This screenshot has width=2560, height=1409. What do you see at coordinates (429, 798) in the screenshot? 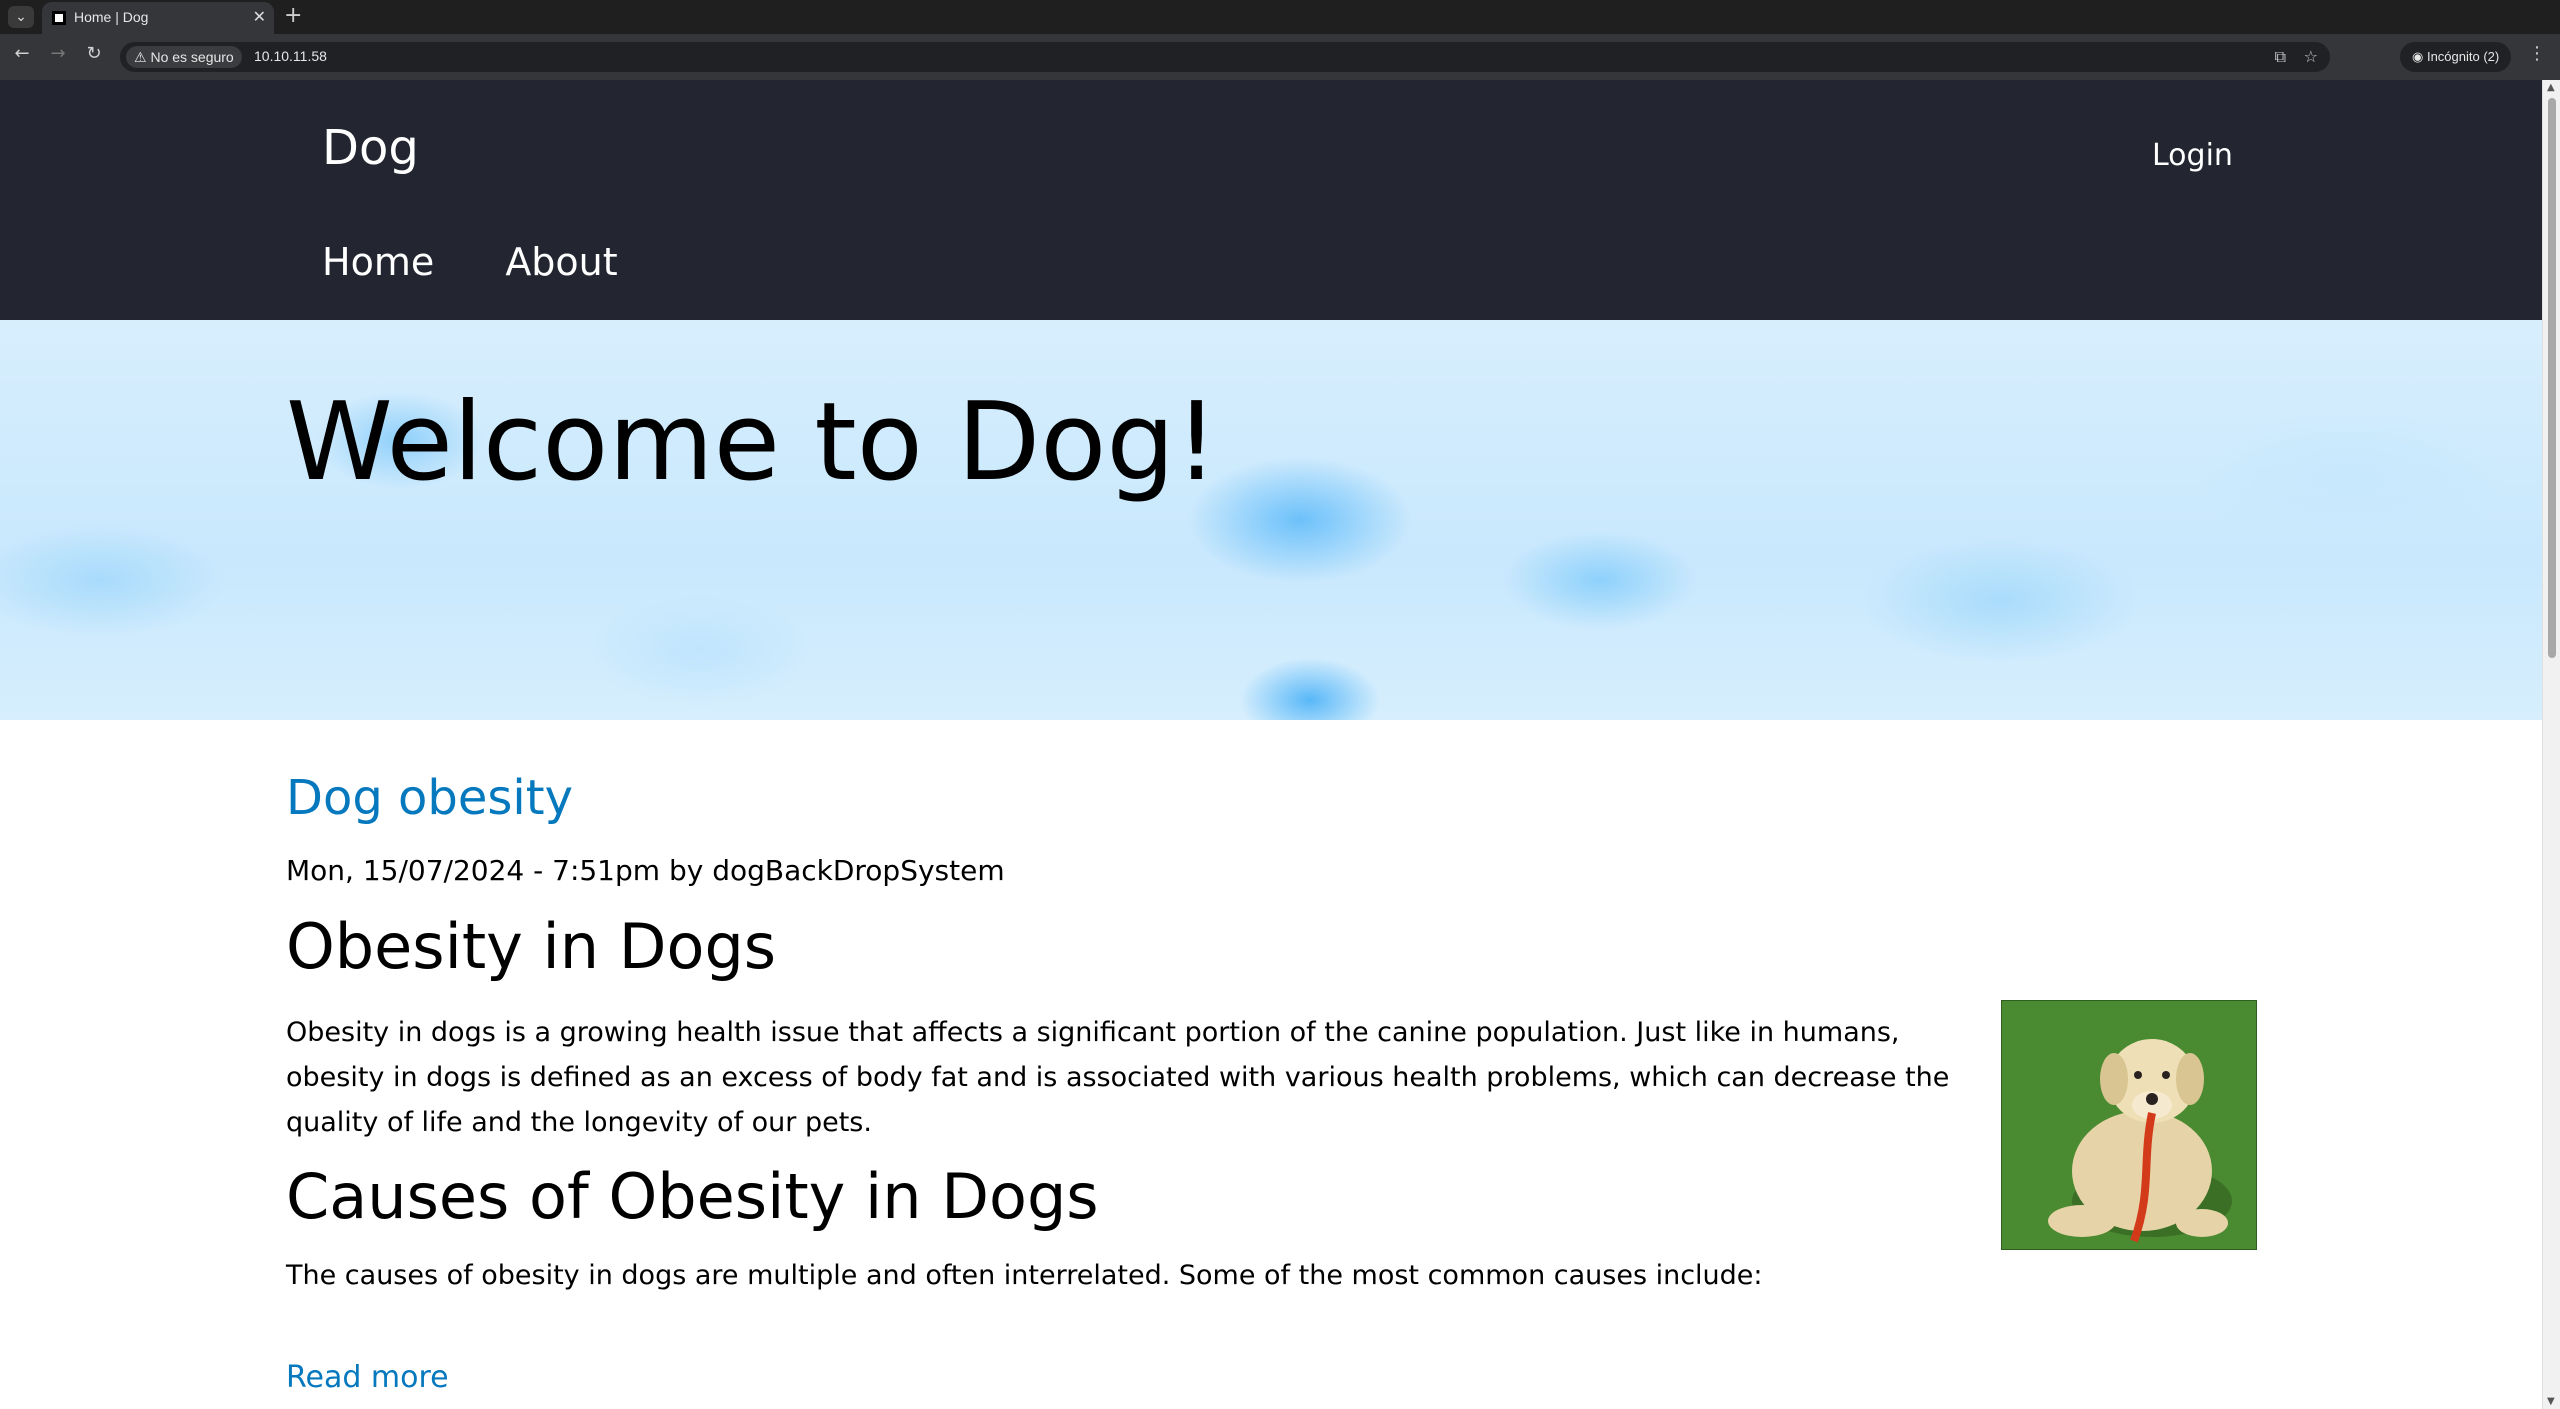
I see `article-title-link: Dog obesity` at bounding box center [429, 798].